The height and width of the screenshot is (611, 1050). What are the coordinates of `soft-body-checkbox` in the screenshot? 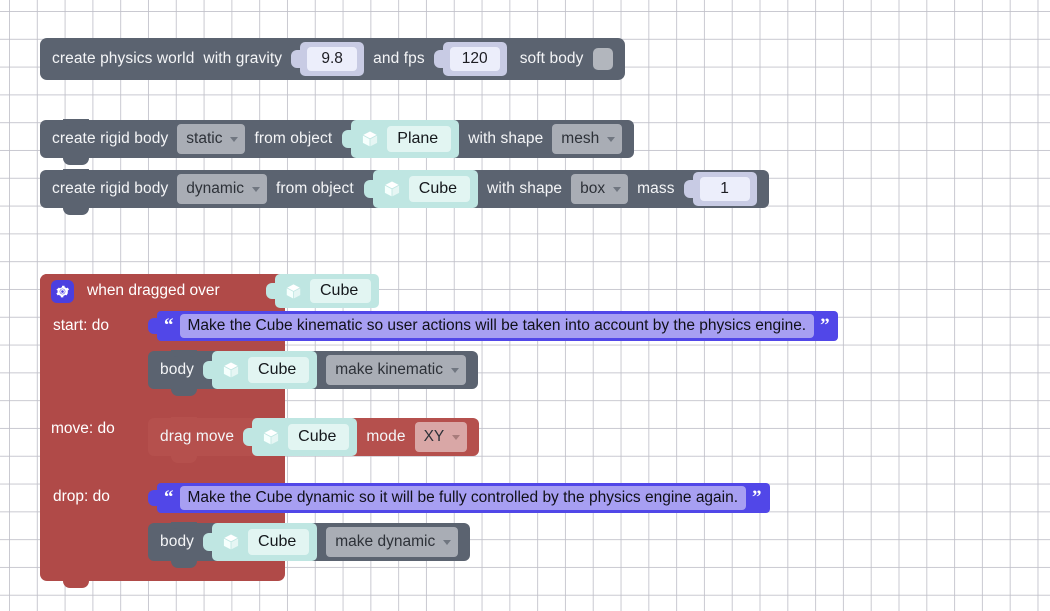 It's located at (602, 59).